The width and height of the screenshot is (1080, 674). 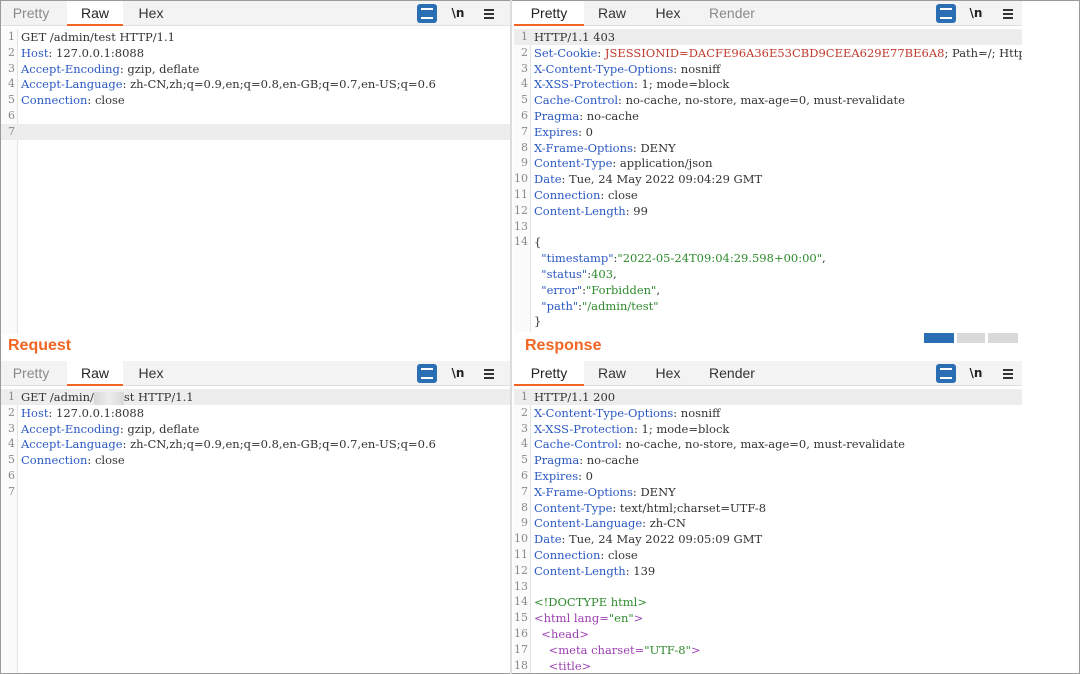 I want to click on redacted-text, so click(x=108, y=398).